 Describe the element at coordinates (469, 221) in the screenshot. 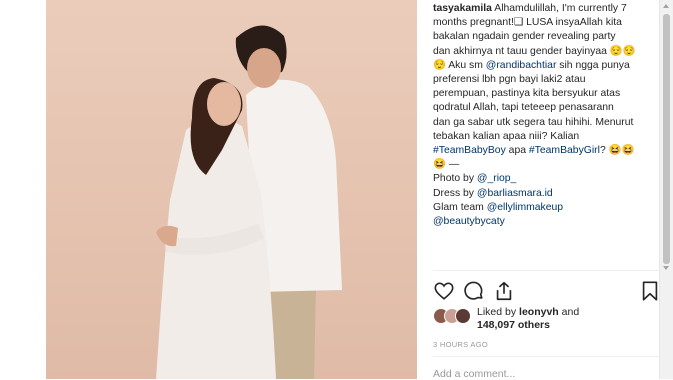

I see `mention-link: @beautybycaty` at that location.